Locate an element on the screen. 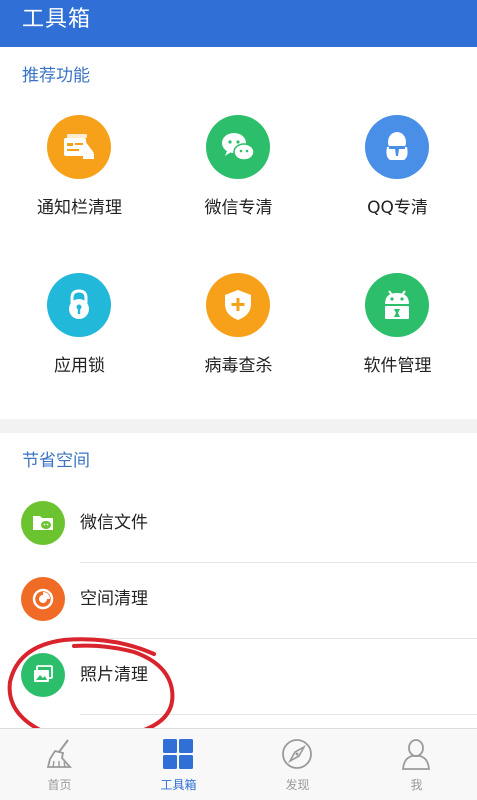 This screenshot has height=800, width=477. tool-notification-clean: 通知栏清理 is located at coordinates (79, 185).